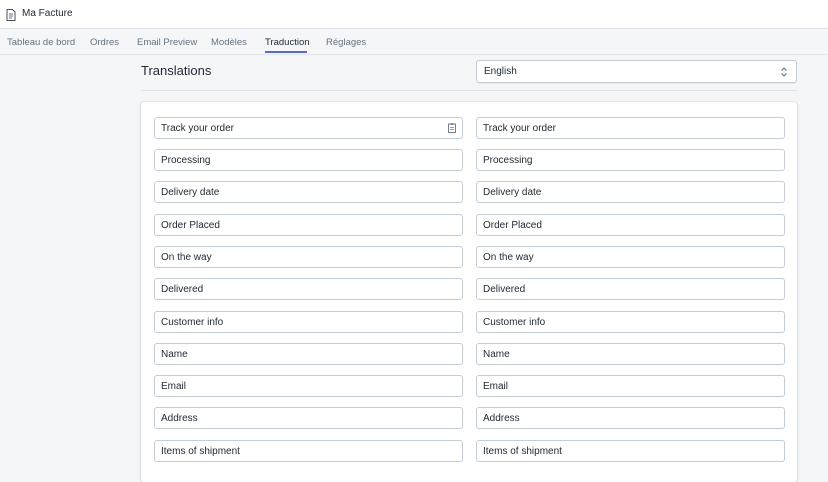  I want to click on target-field-text: Items of shipment, so click(522, 451).